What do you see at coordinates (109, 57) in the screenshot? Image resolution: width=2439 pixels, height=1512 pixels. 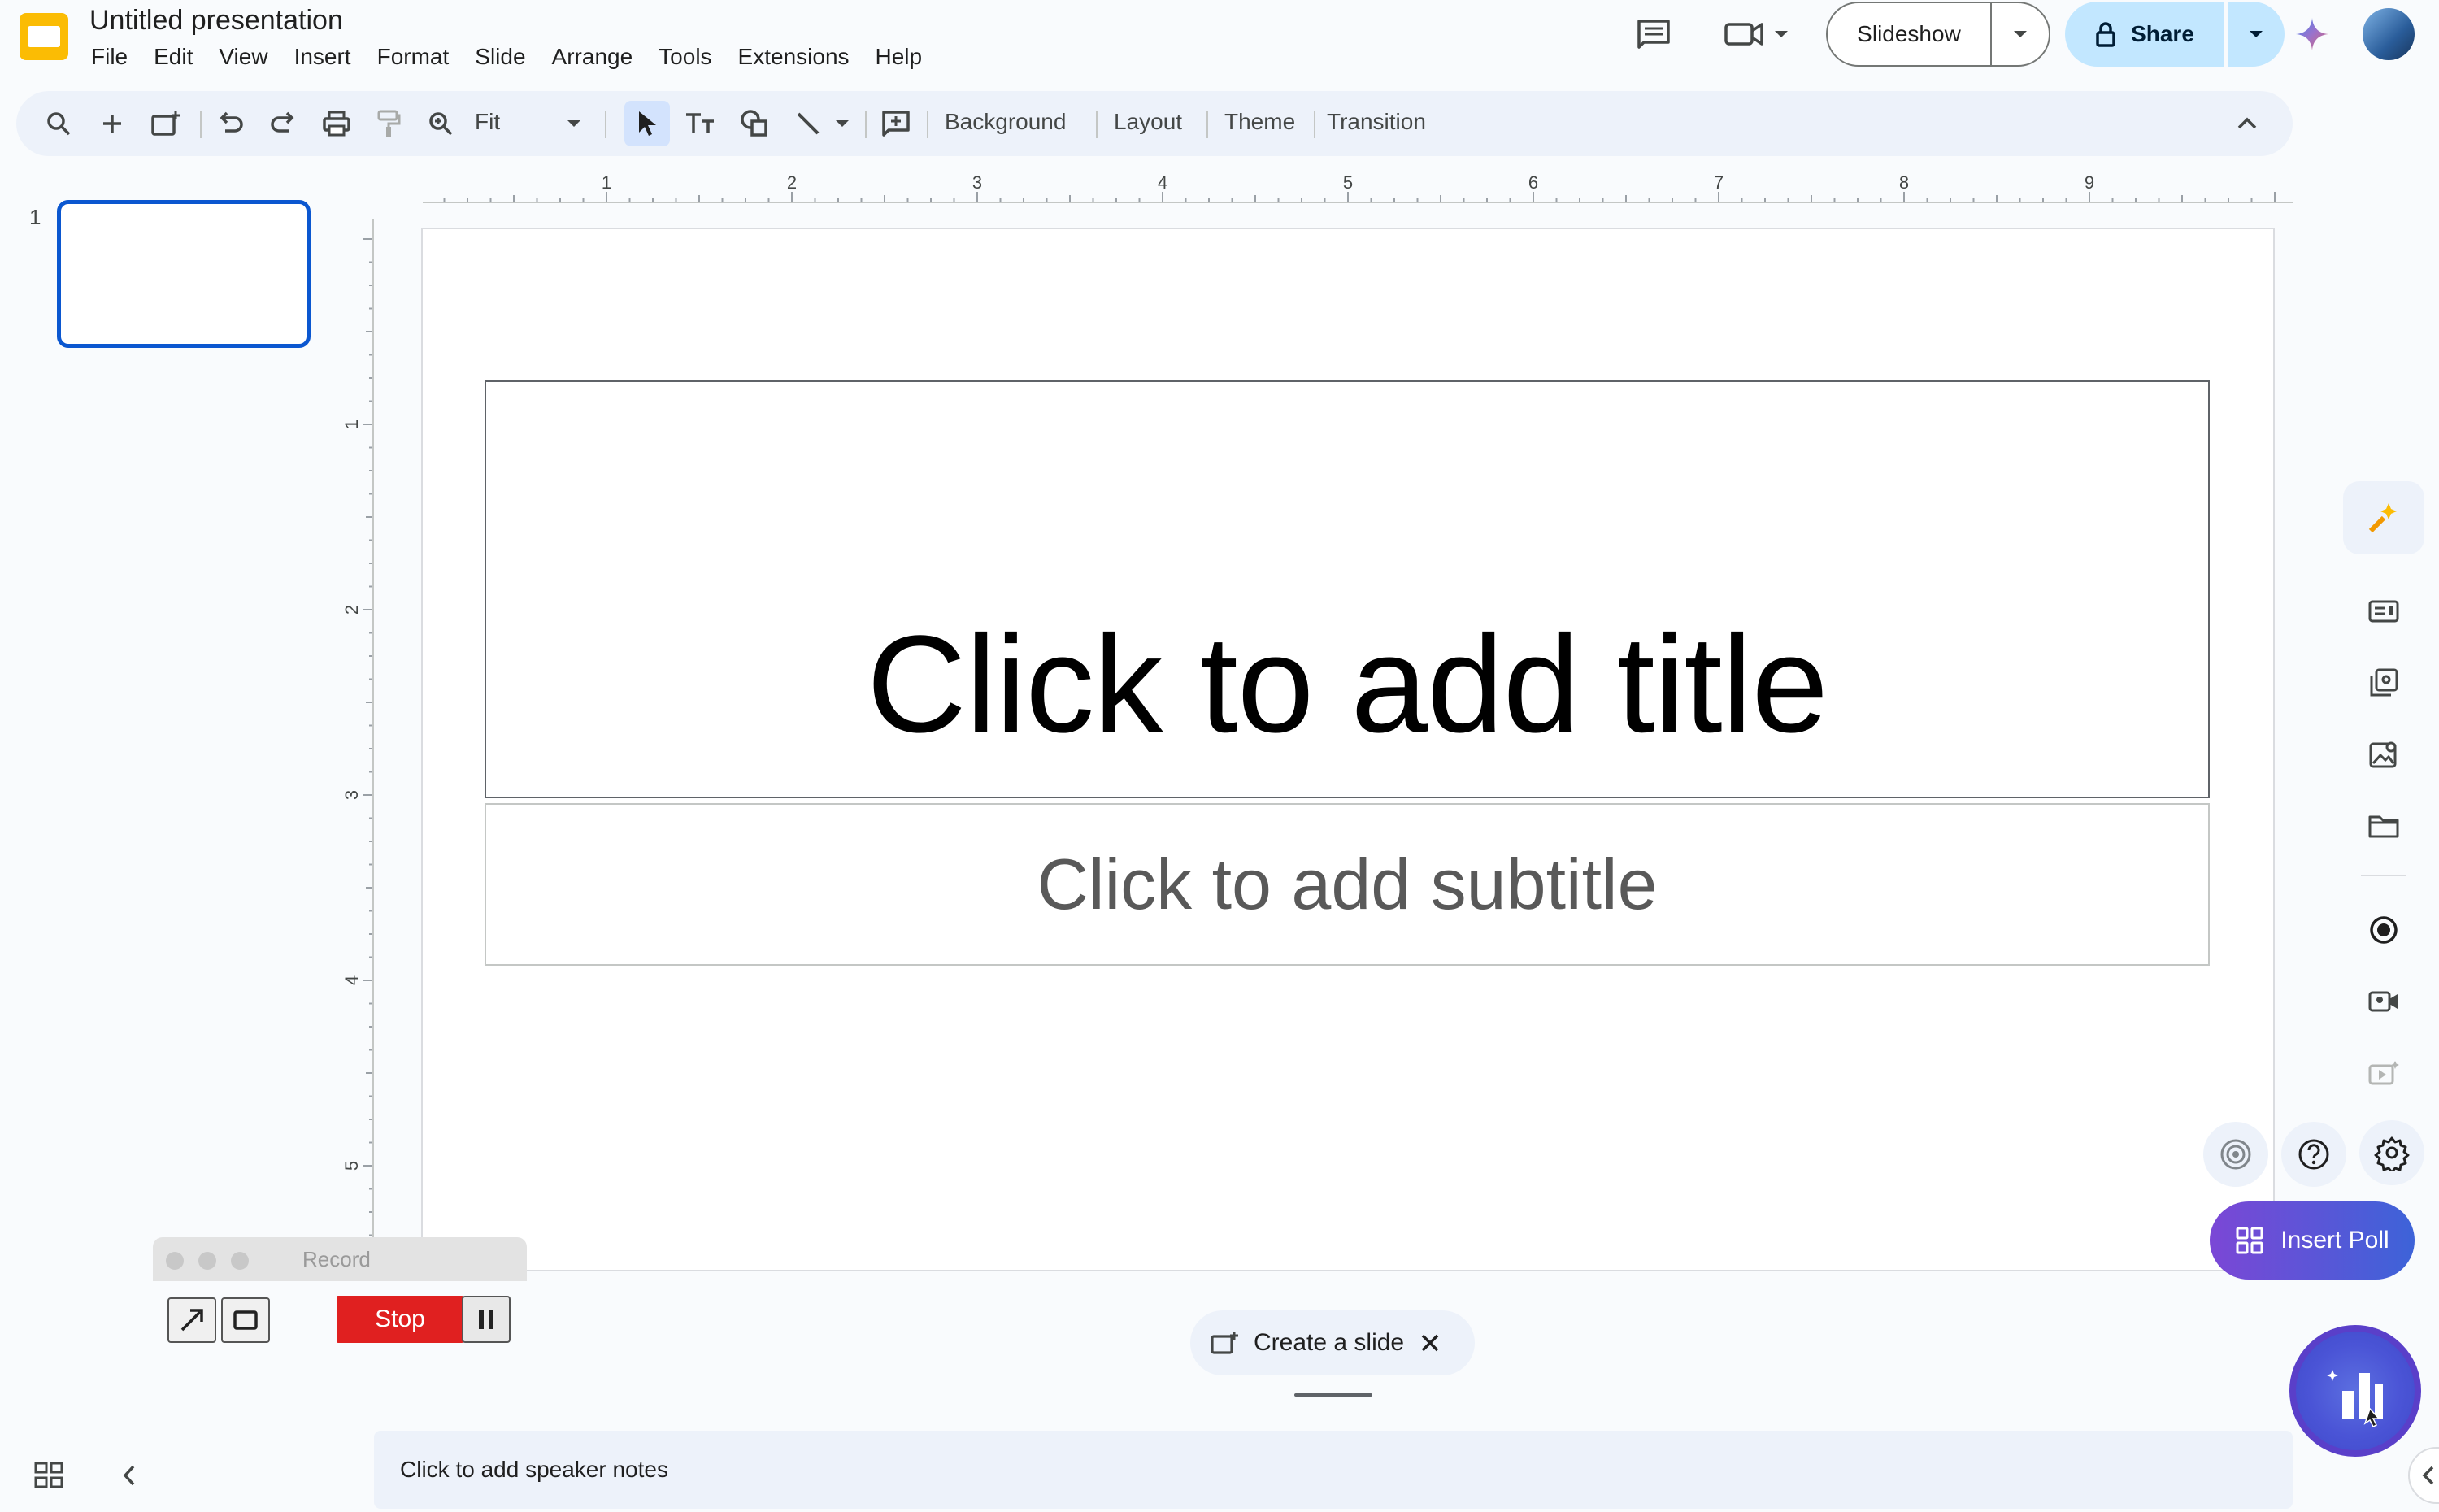 I see `menu-file: File` at bounding box center [109, 57].